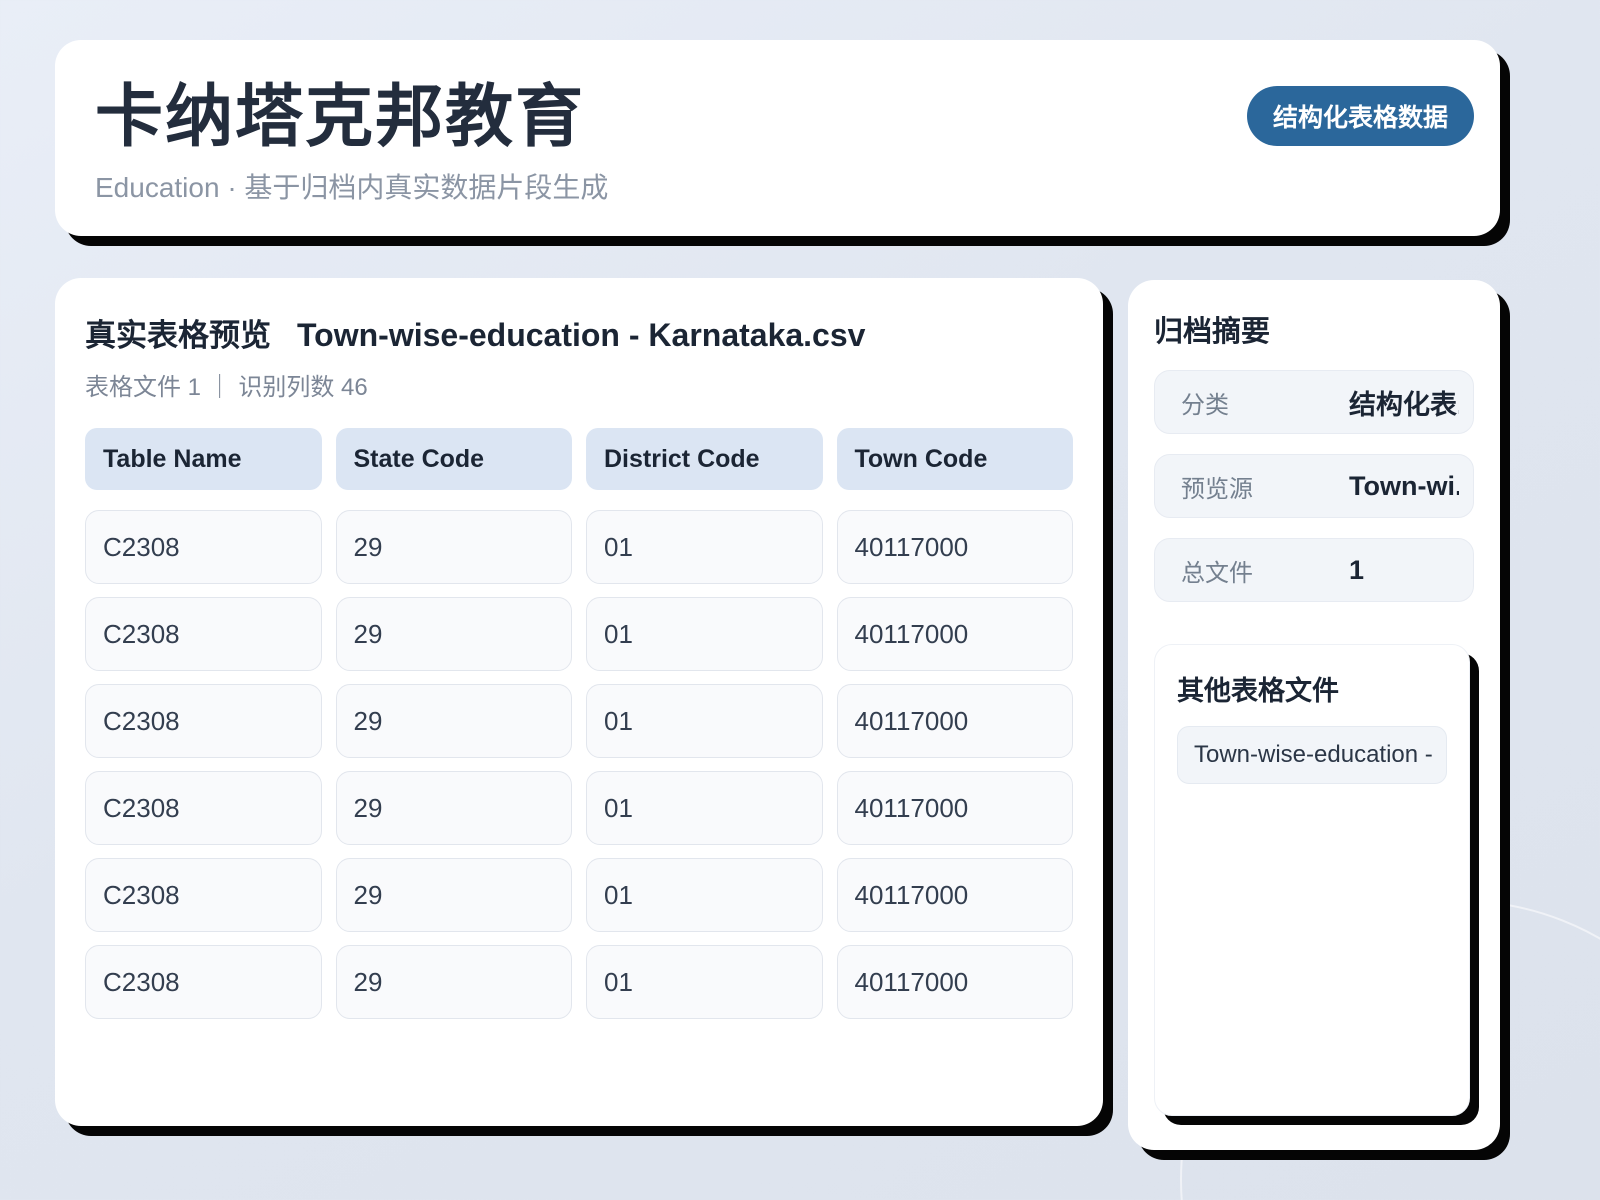 This screenshot has width=1600, height=1200. What do you see at coordinates (1217, 573) in the screenshot?
I see `summary-label: 总文件` at bounding box center [1217, 573].